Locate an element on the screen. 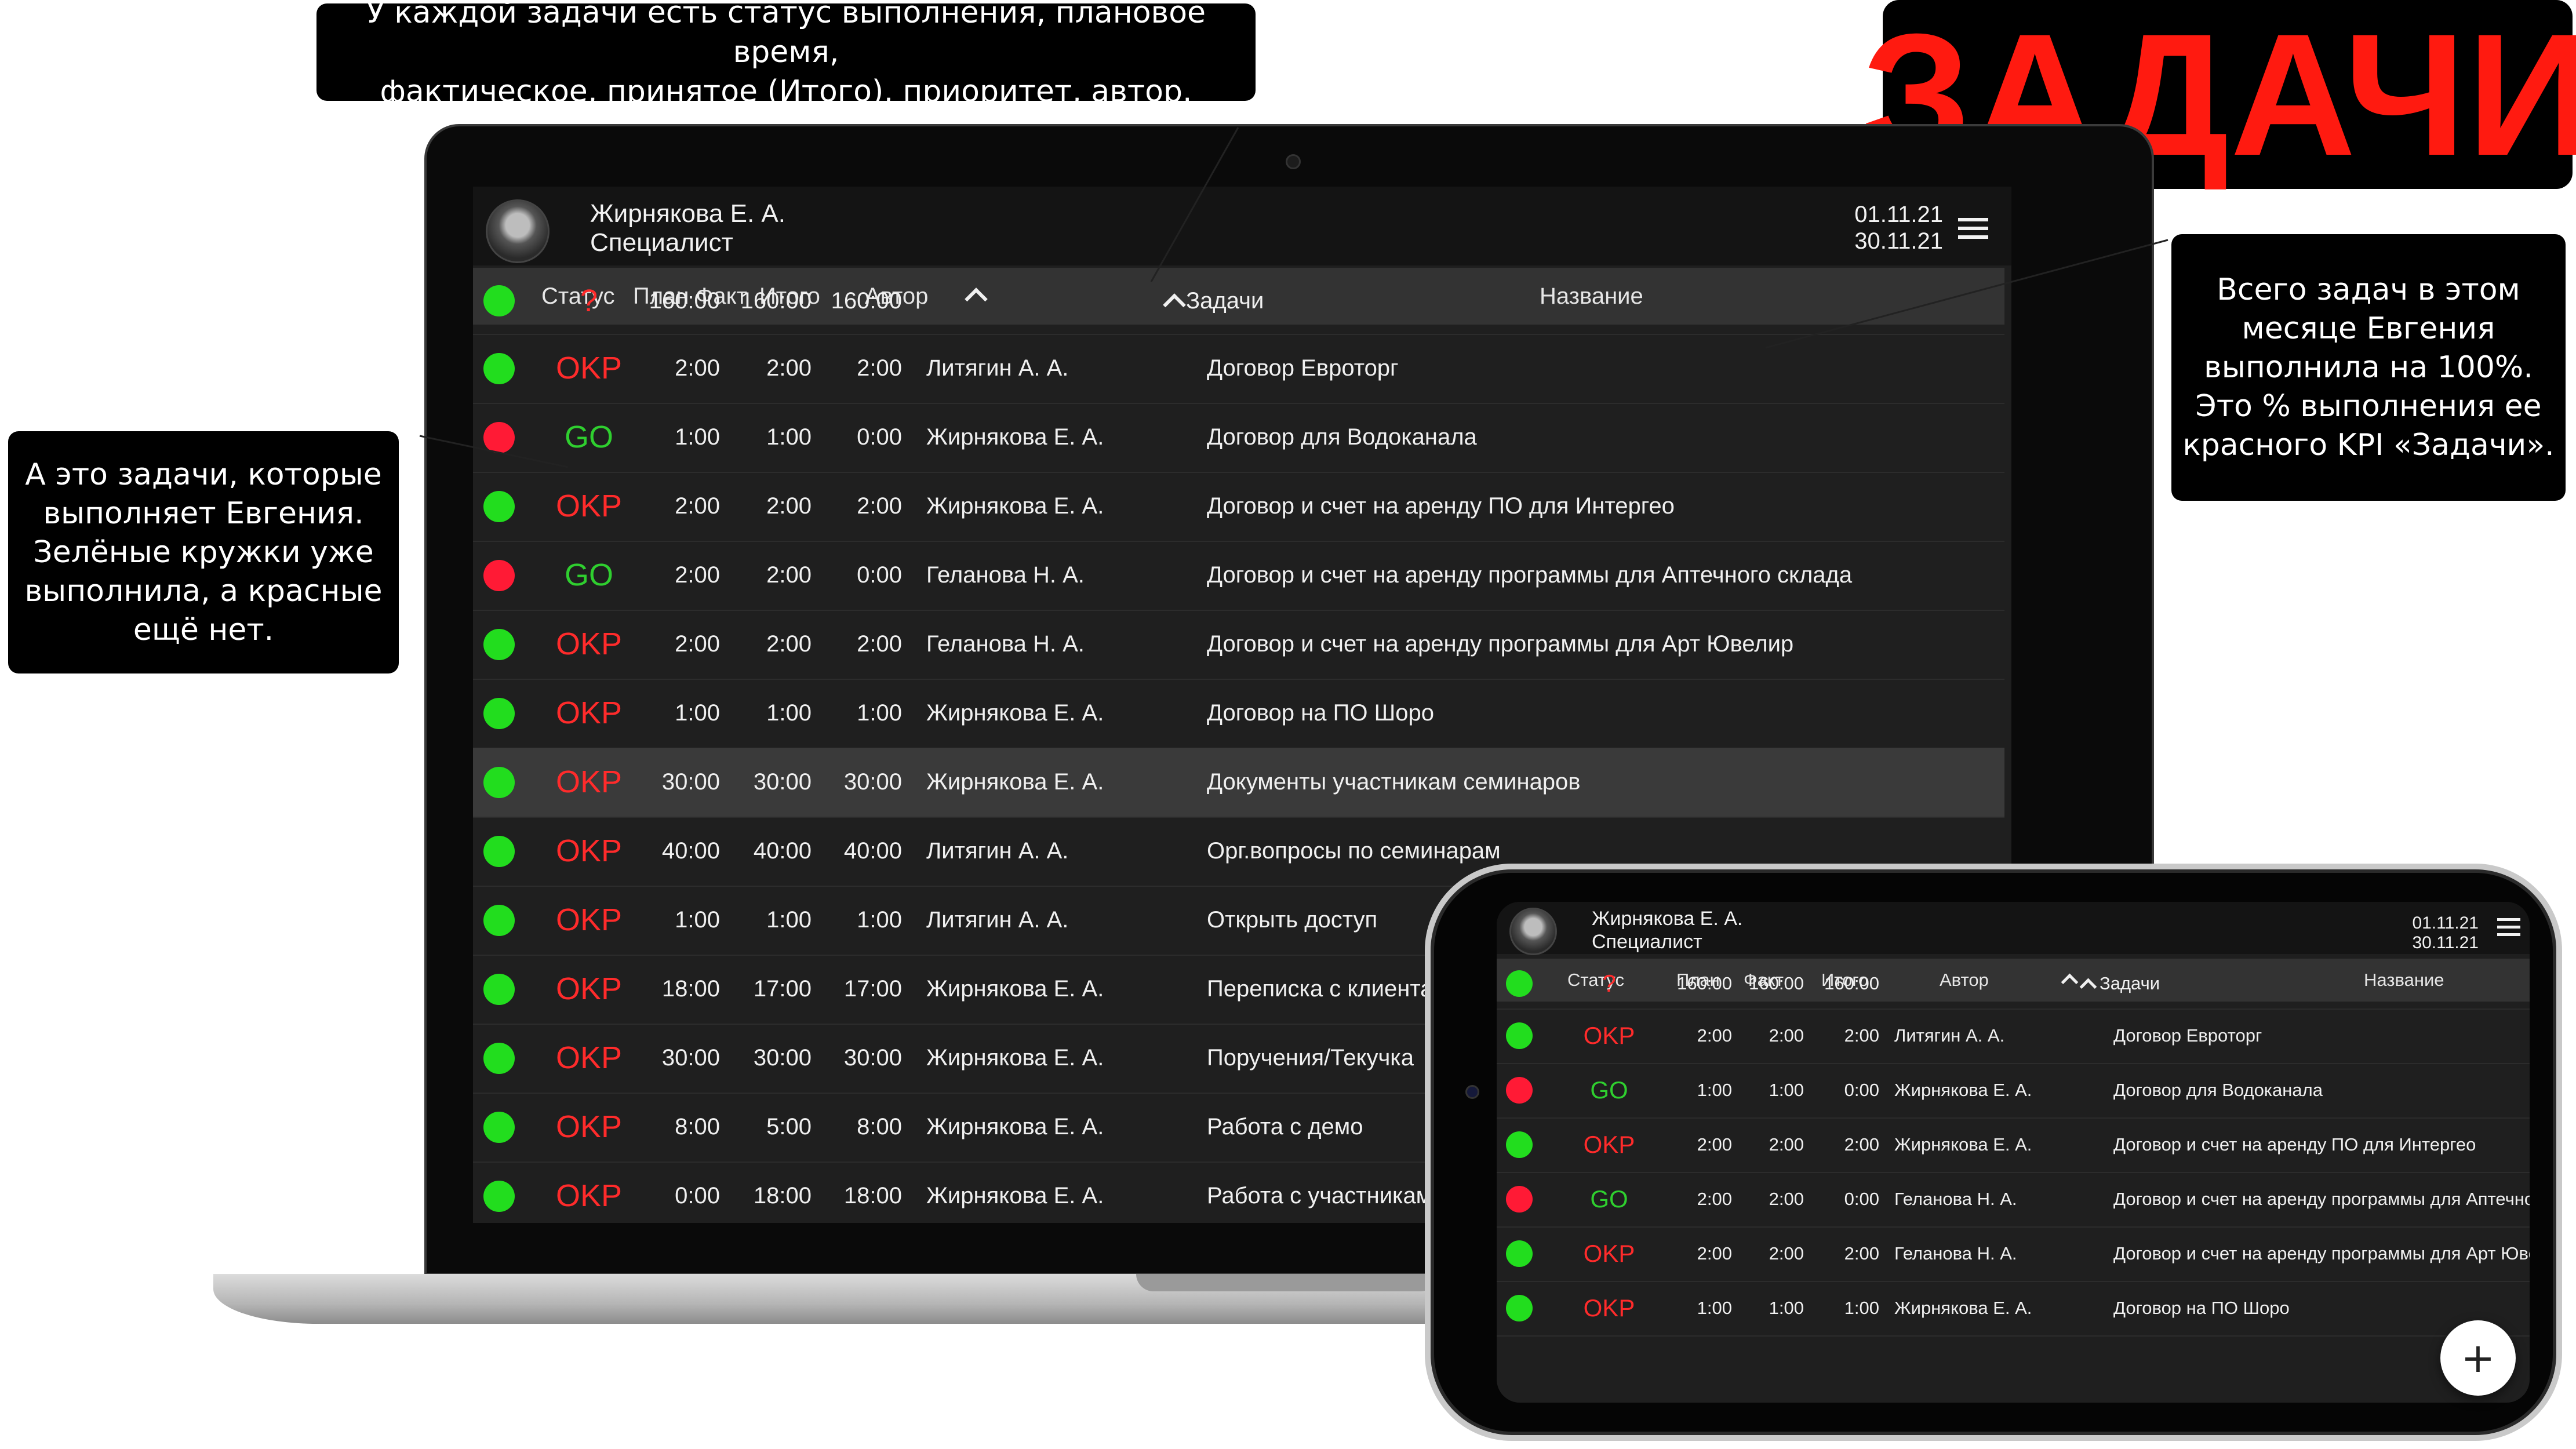  task-name: Договор на ПО Шоро is located at coordinates (1320, 713).